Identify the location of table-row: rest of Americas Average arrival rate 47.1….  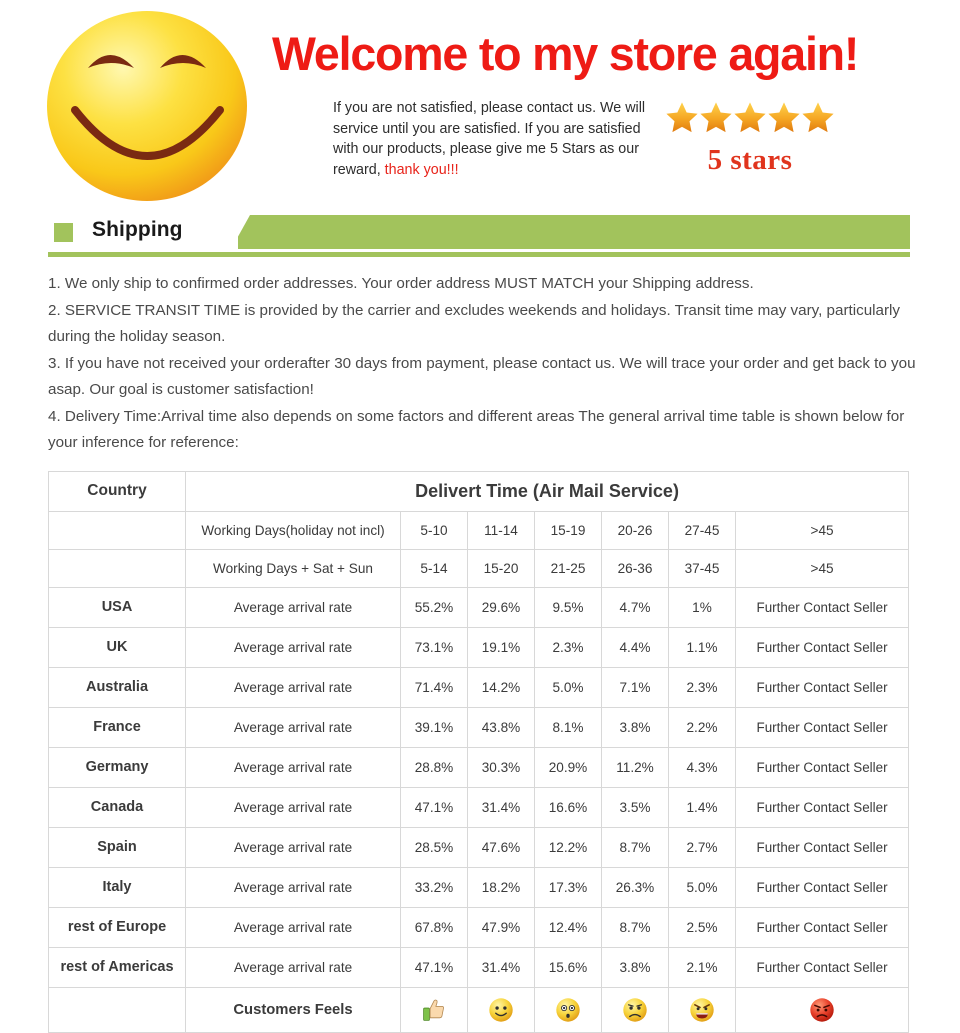
(479, 967).